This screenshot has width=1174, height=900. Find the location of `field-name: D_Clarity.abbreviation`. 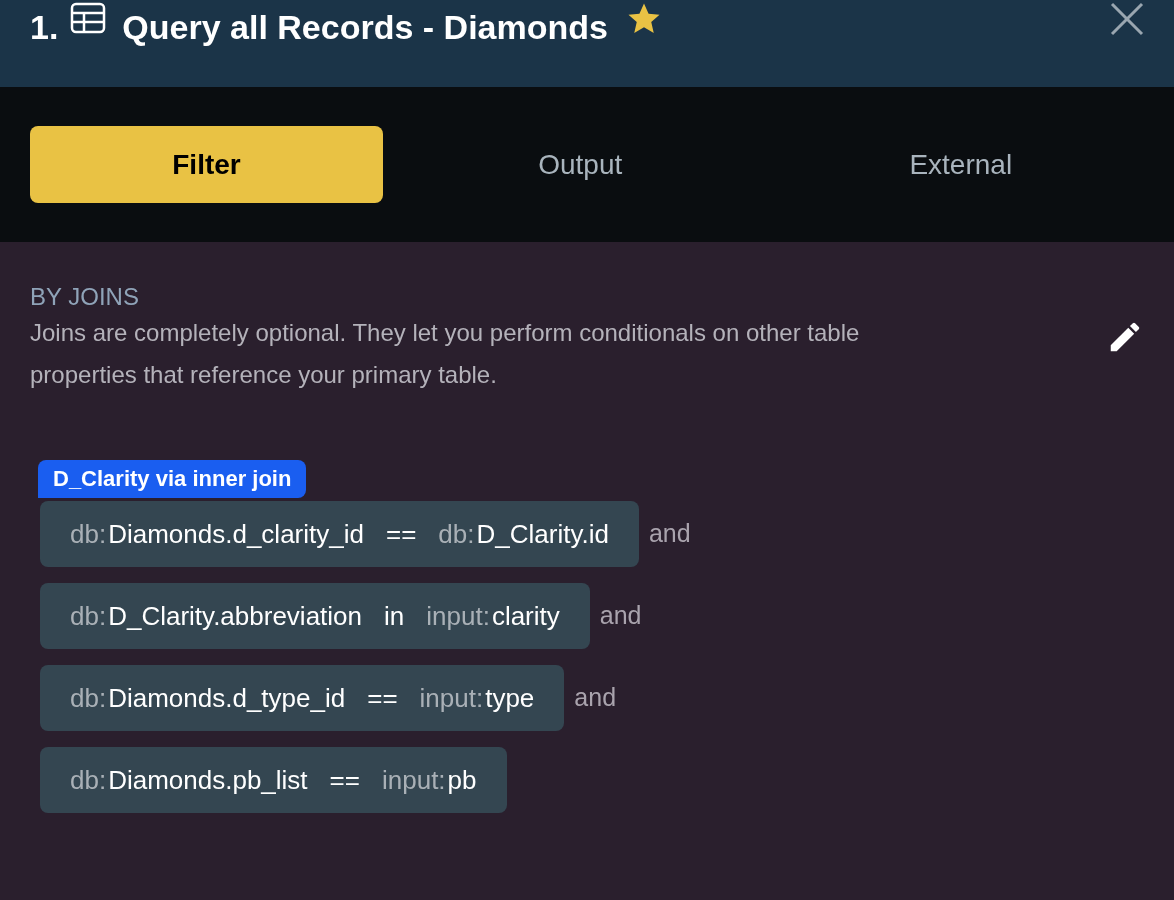

field-name: D_Clarity.abbreviation is located at coordinates (235, 616).